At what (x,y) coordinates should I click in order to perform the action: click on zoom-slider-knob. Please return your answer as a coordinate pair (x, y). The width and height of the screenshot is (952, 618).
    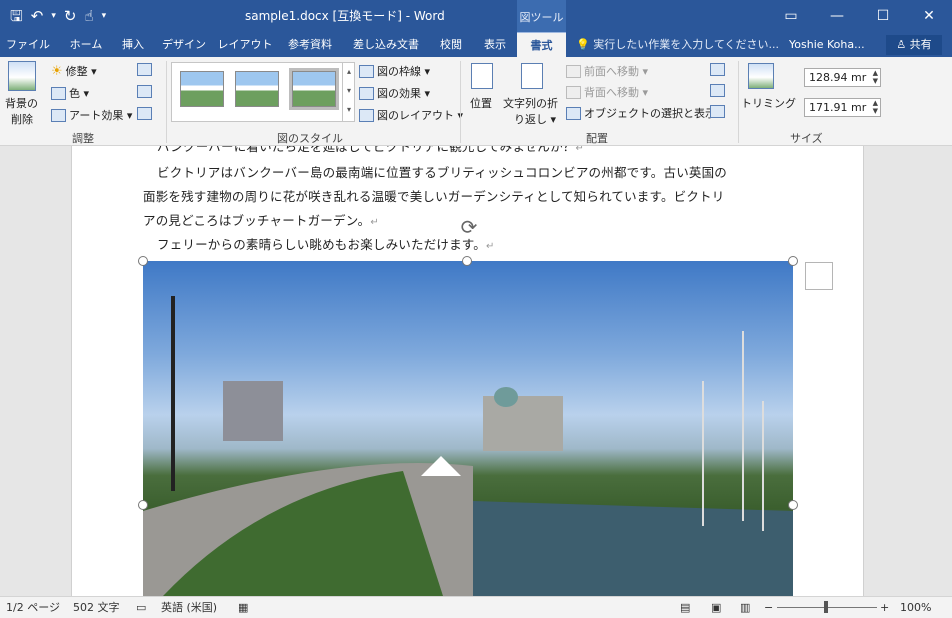
    Looking at the image, I should click on (826, 607).